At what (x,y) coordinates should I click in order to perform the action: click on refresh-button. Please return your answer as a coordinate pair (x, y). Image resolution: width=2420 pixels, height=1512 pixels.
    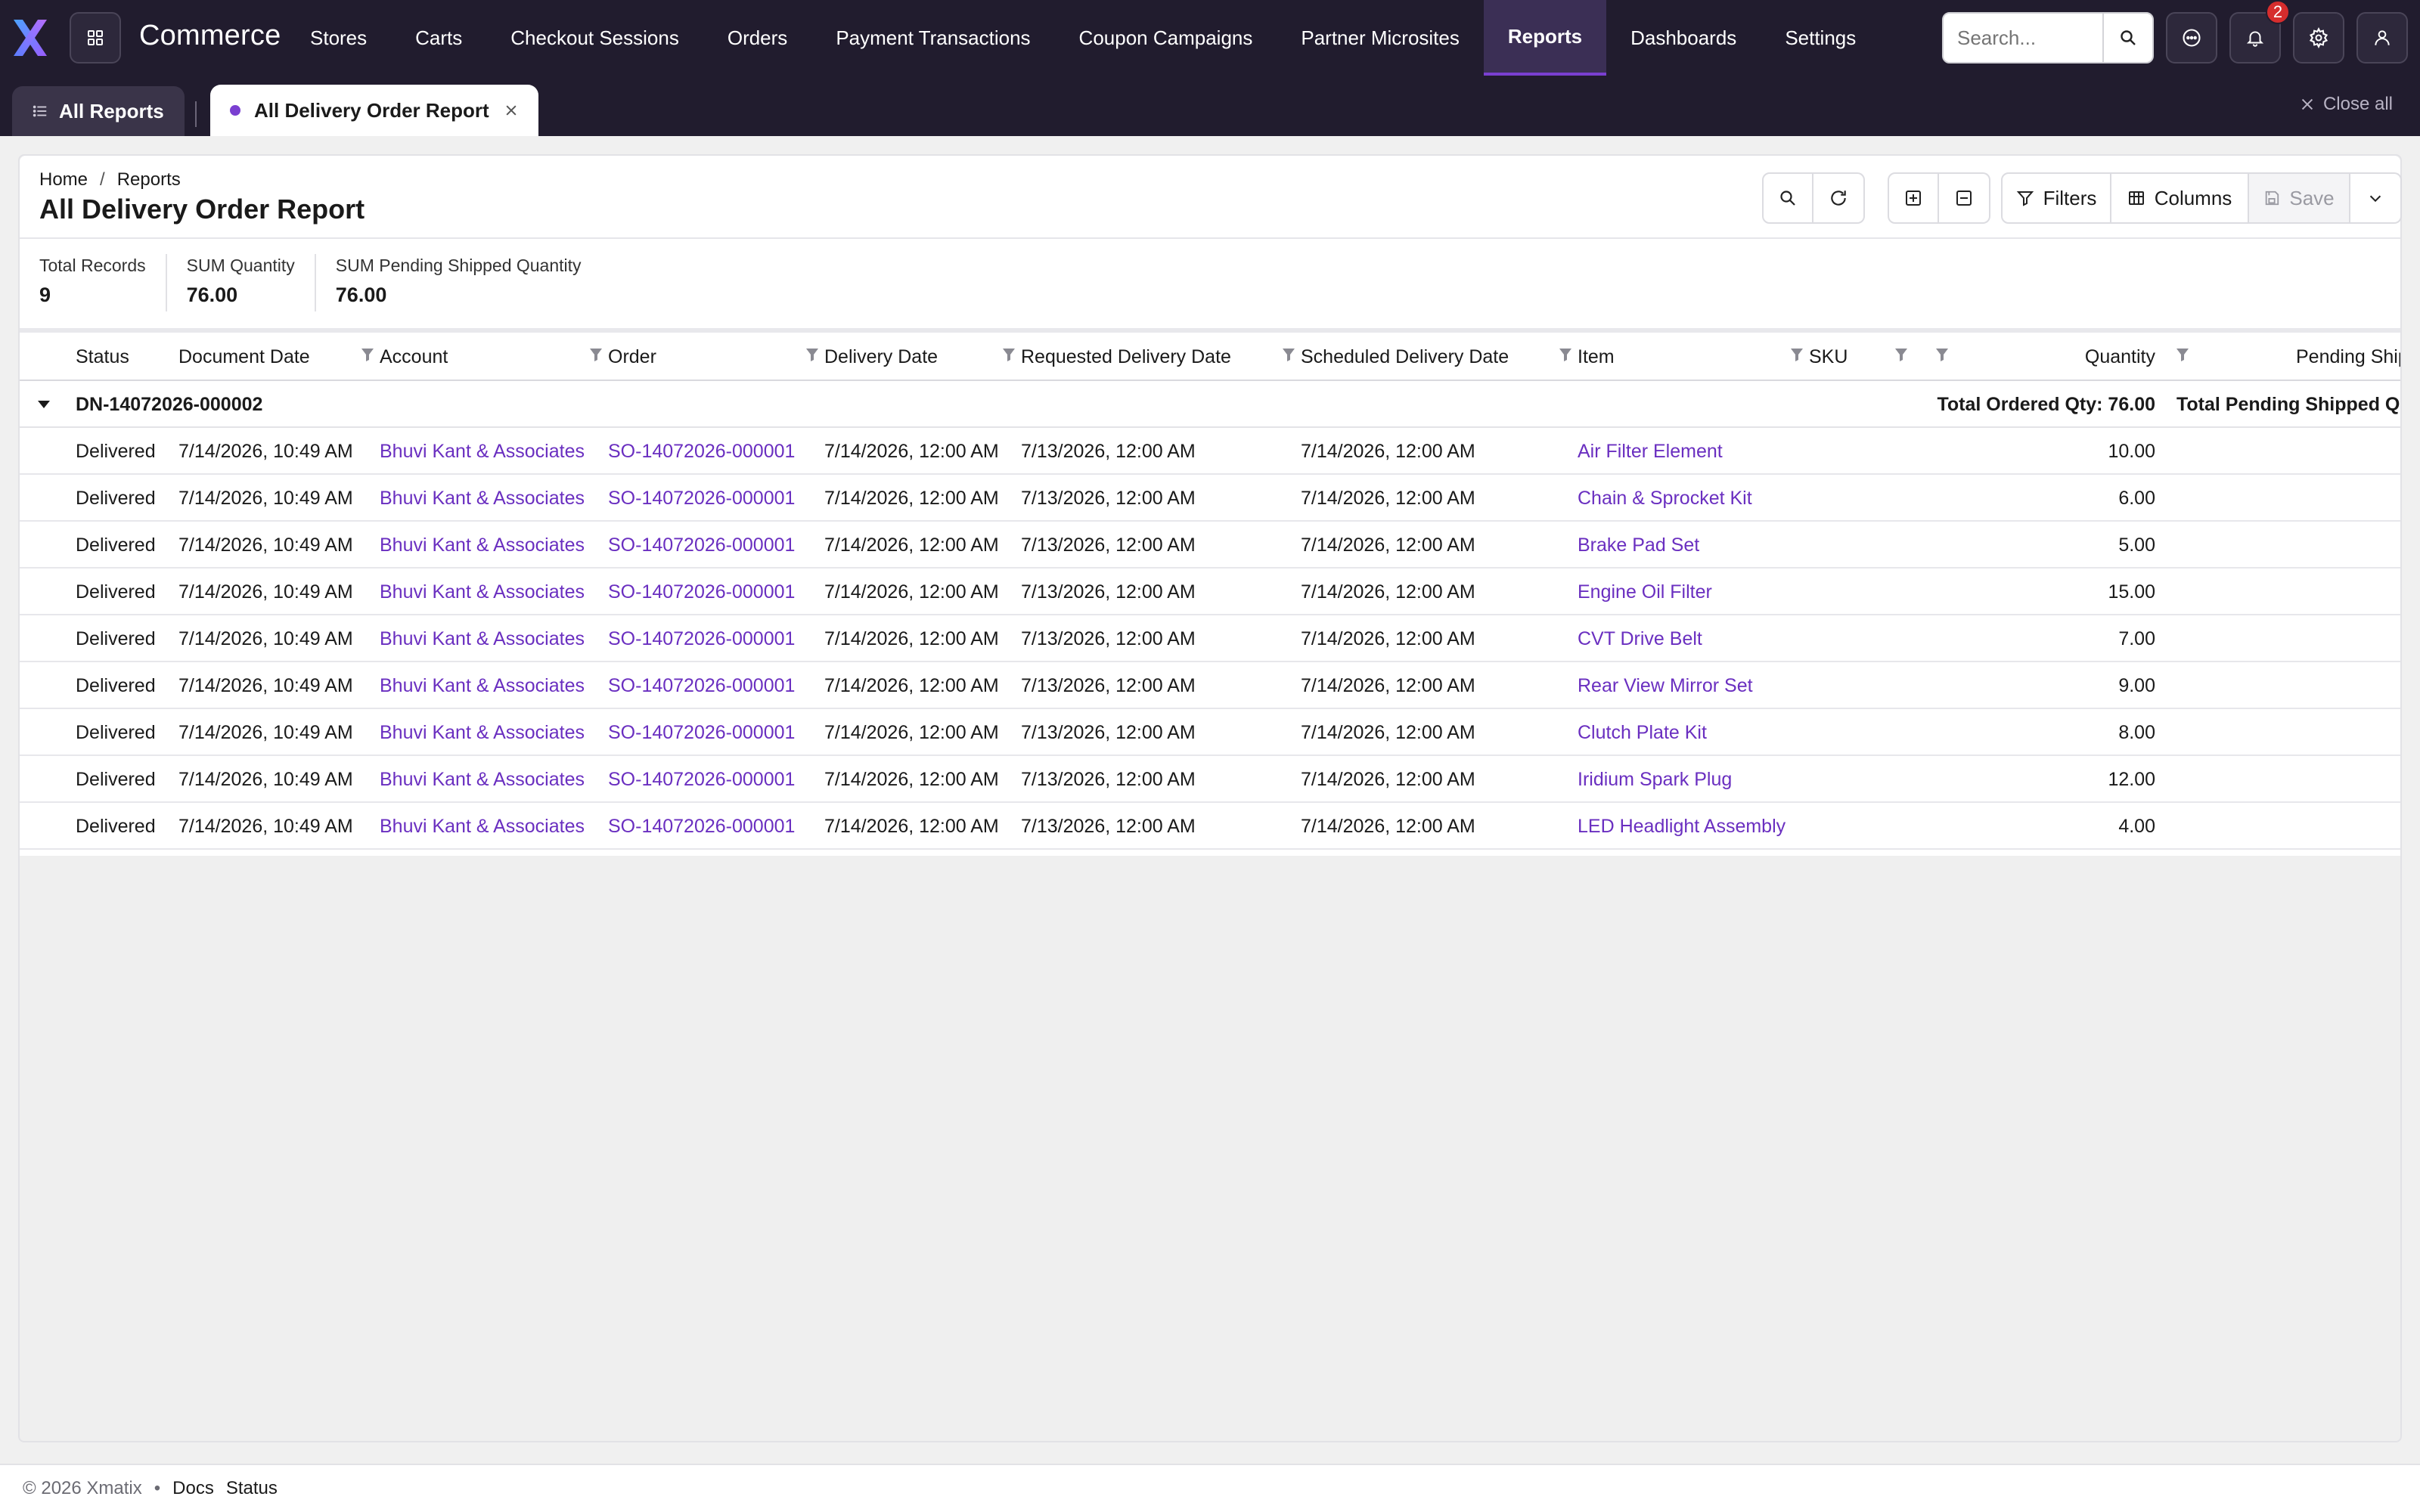
    Looking at the image, I should click on (1839, 198).